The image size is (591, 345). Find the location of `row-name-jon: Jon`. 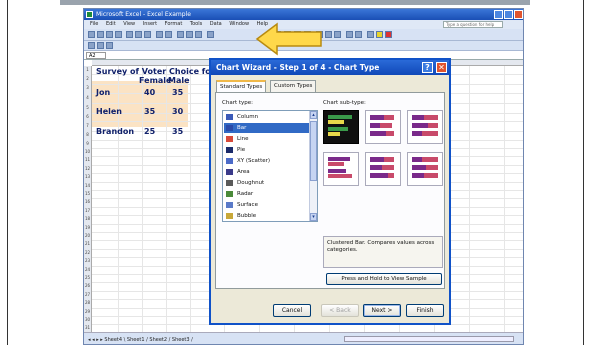

row-name-jon: Jon is located at coordinates (103, 92).